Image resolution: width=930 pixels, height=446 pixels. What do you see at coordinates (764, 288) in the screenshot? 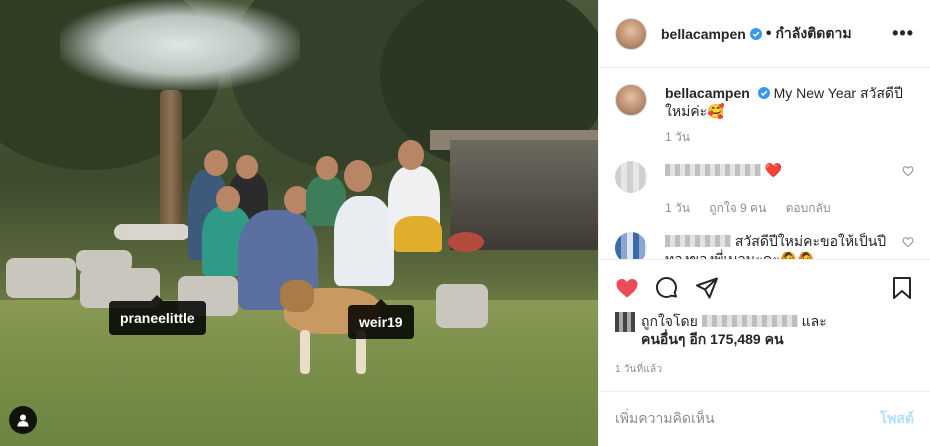
I see `action-icons` at bounding box center [764, 288].